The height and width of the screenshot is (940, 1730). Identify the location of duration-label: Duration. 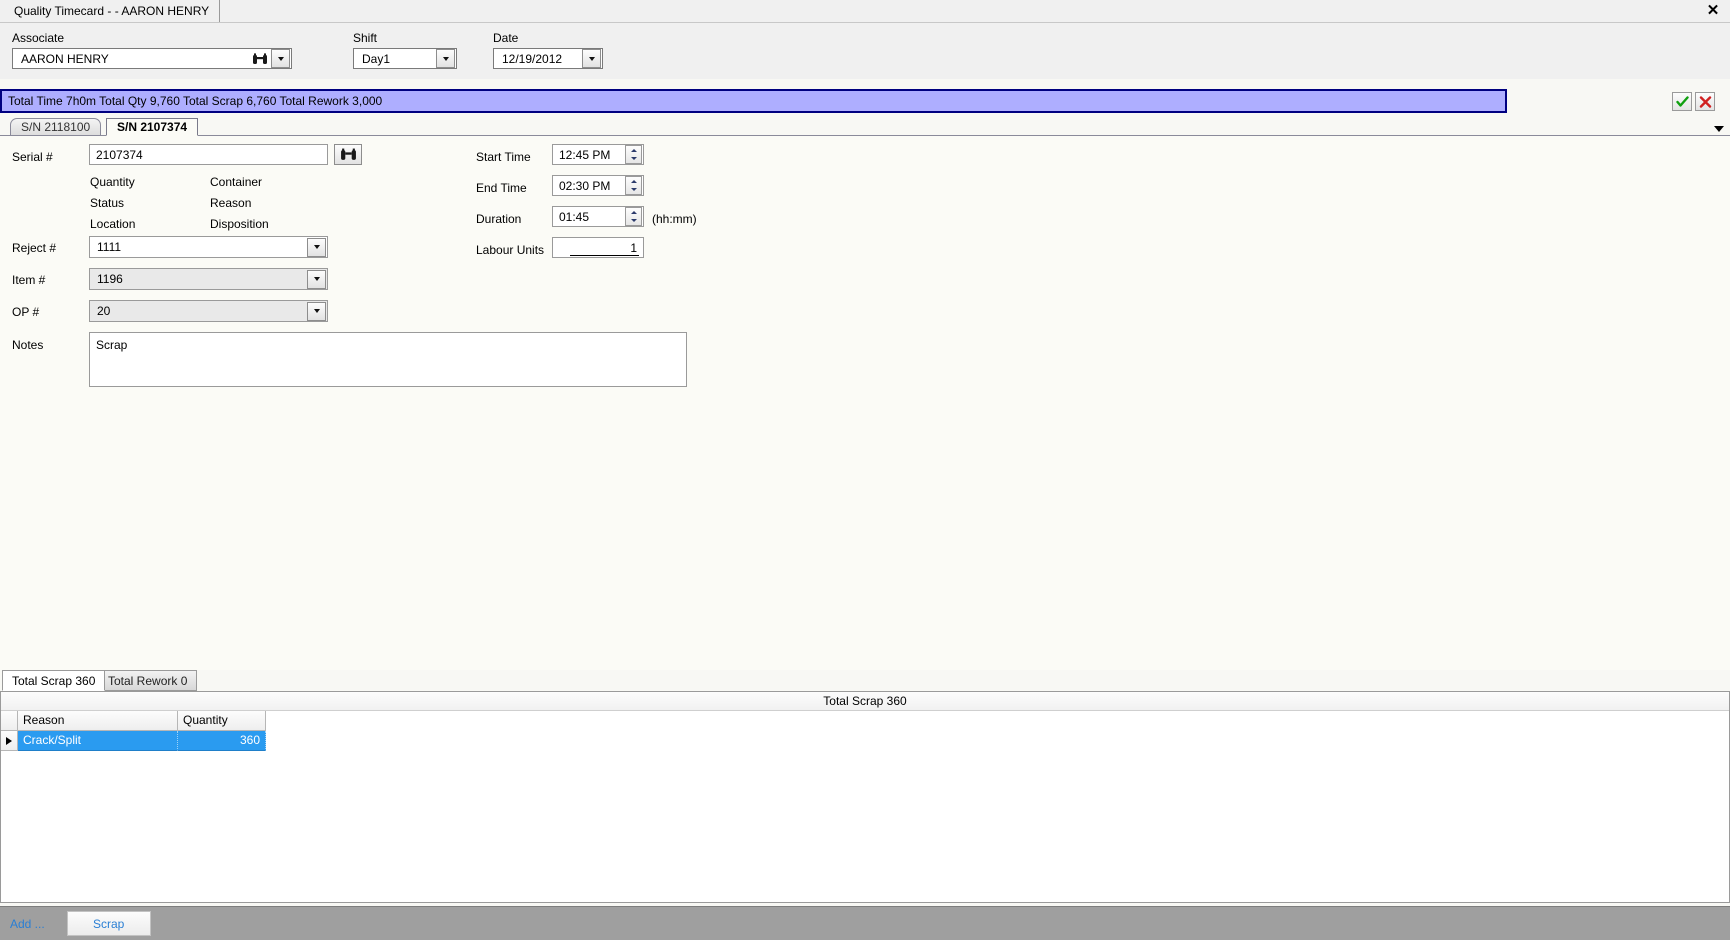
(499, 219).